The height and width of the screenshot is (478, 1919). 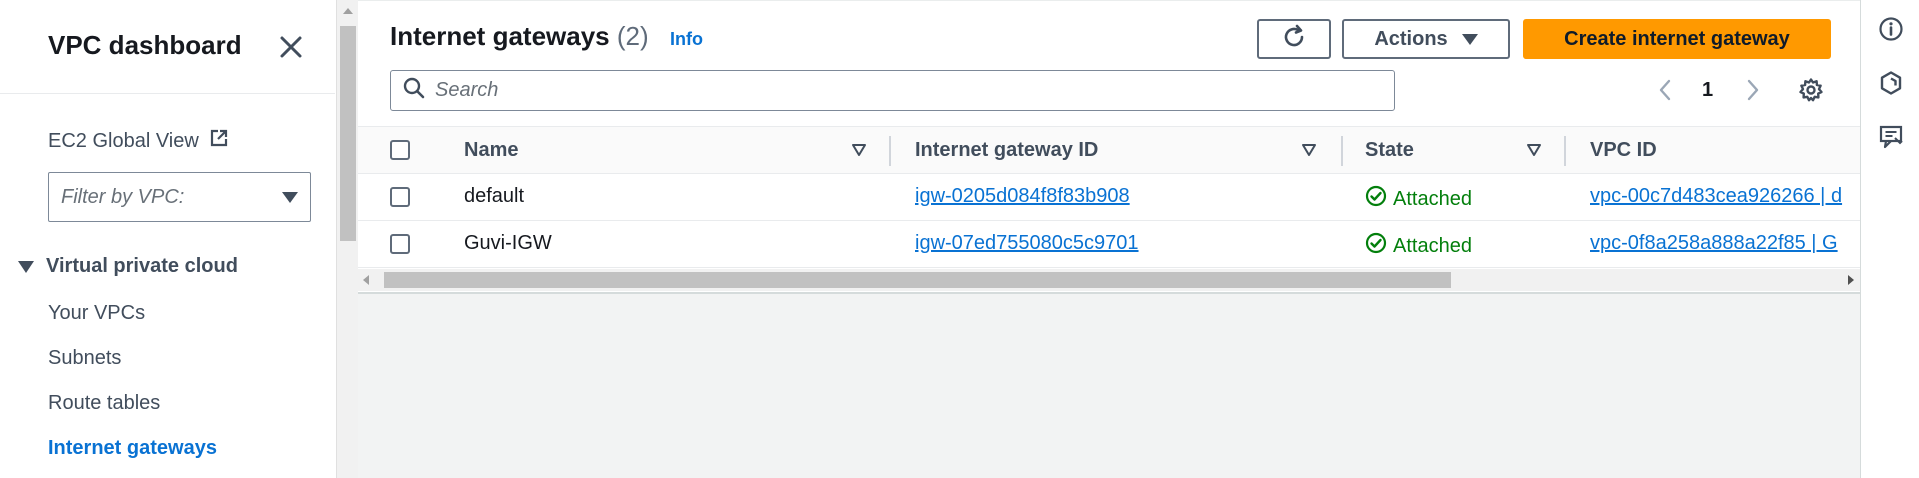 I want to click on column-header-vpc-id: VPC ID, so click(x=1623, y=150).